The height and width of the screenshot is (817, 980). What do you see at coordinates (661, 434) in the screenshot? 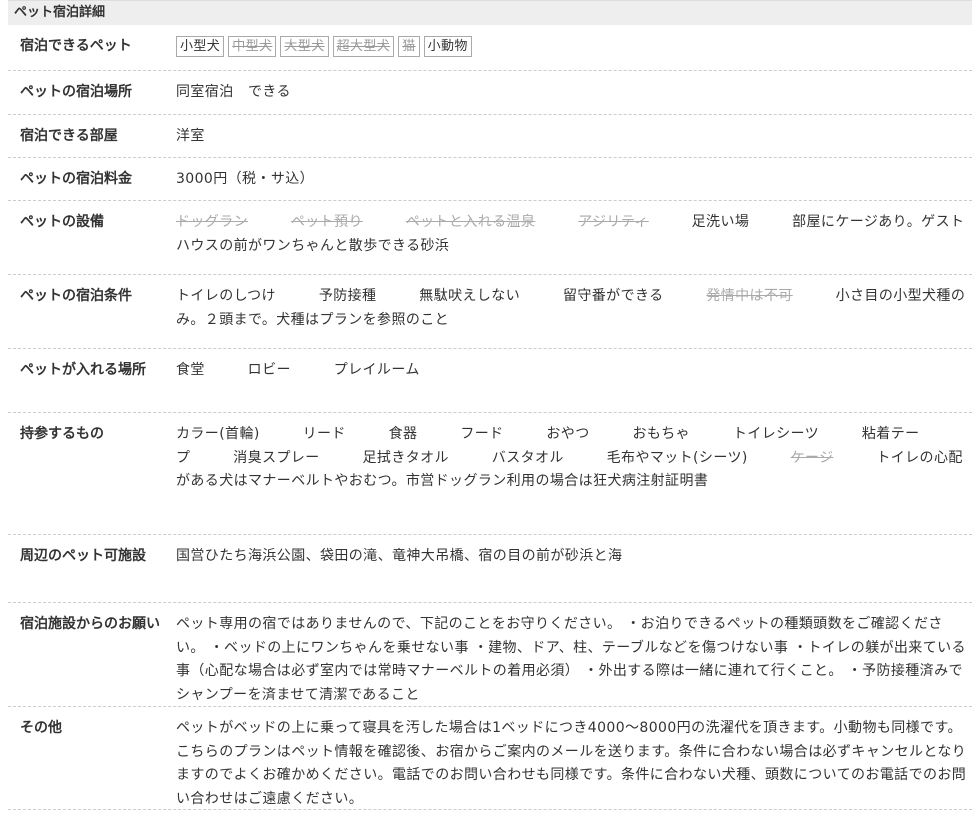
I see `bring-item: おもちゃ` at bounding box center [661, 434].